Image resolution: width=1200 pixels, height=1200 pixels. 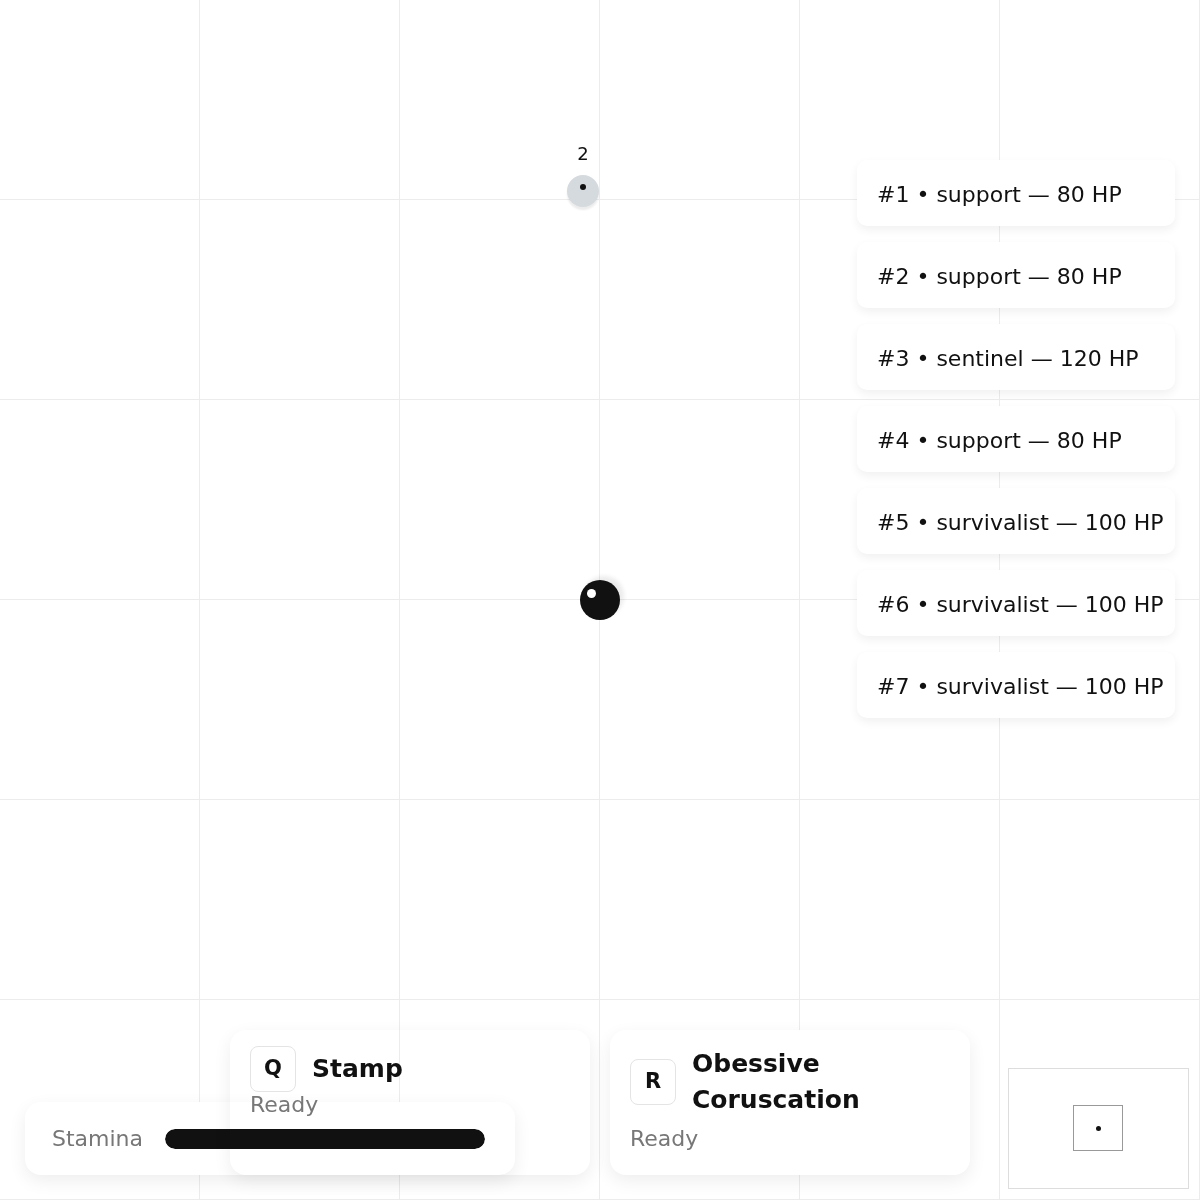 I want to click on roster-item: #1 • support — 80 HP, so click(x=1016, y=193).